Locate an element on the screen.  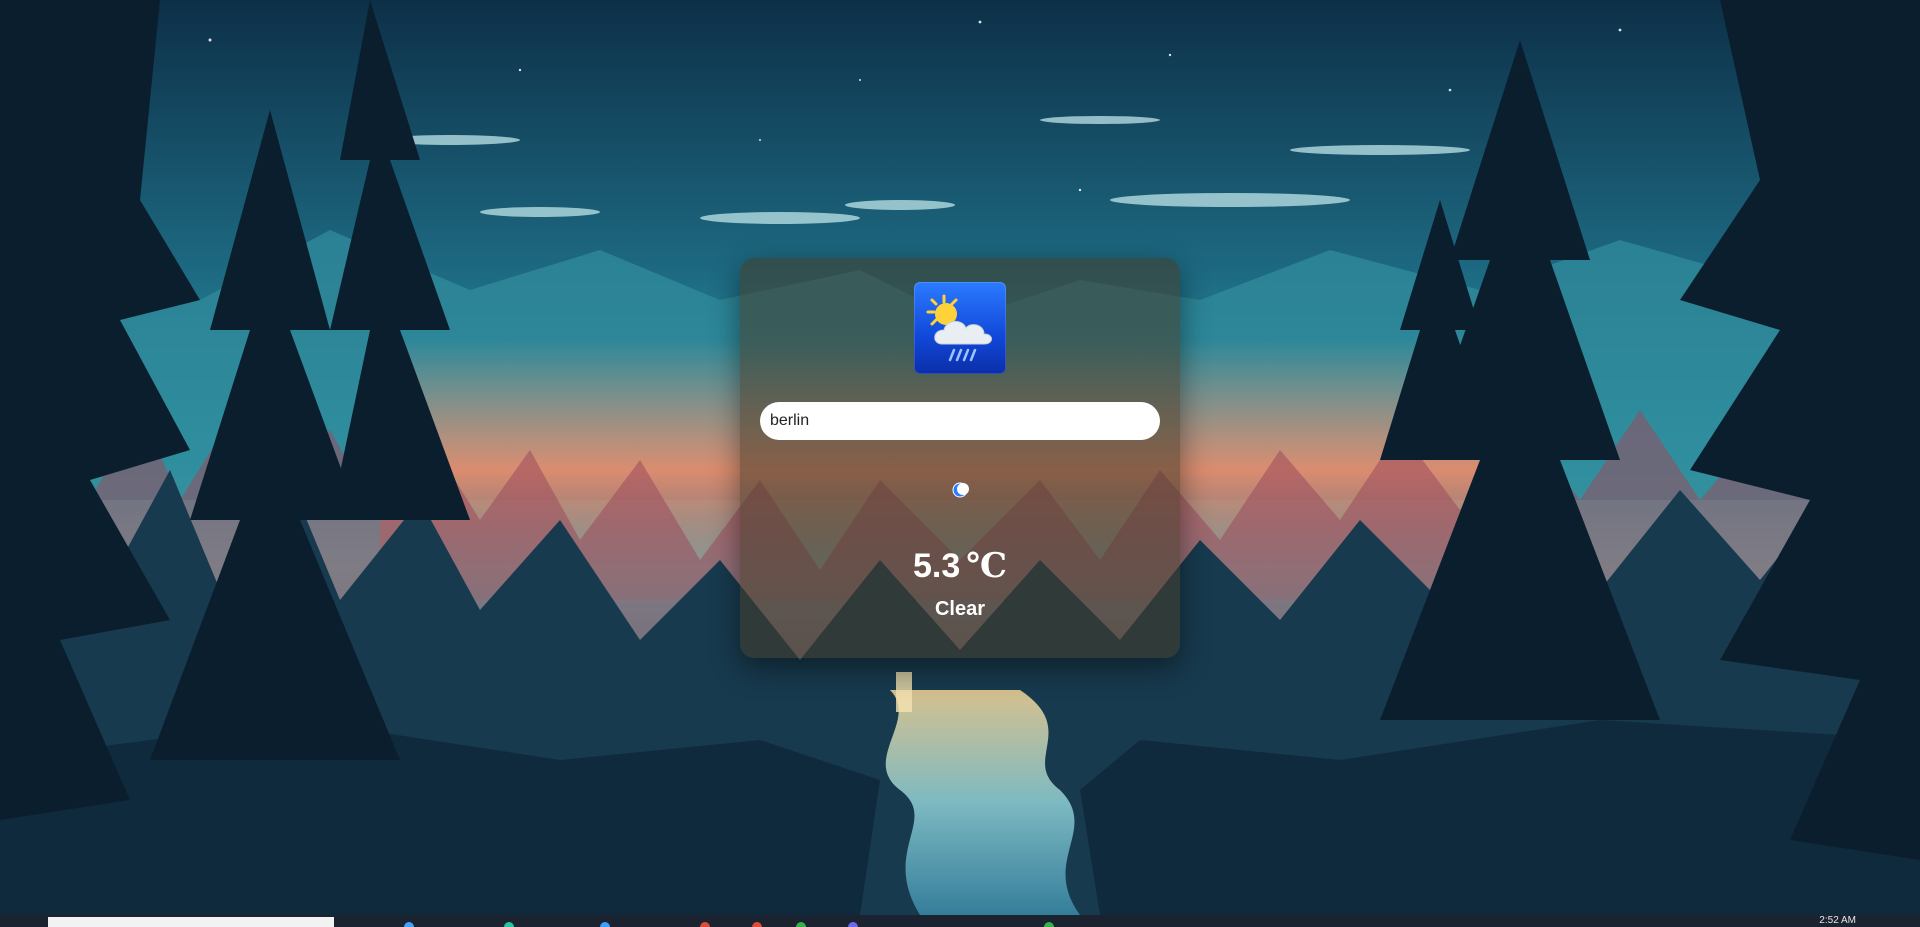
sun-cloud-rain-icon is located at coordinates (959, 328).